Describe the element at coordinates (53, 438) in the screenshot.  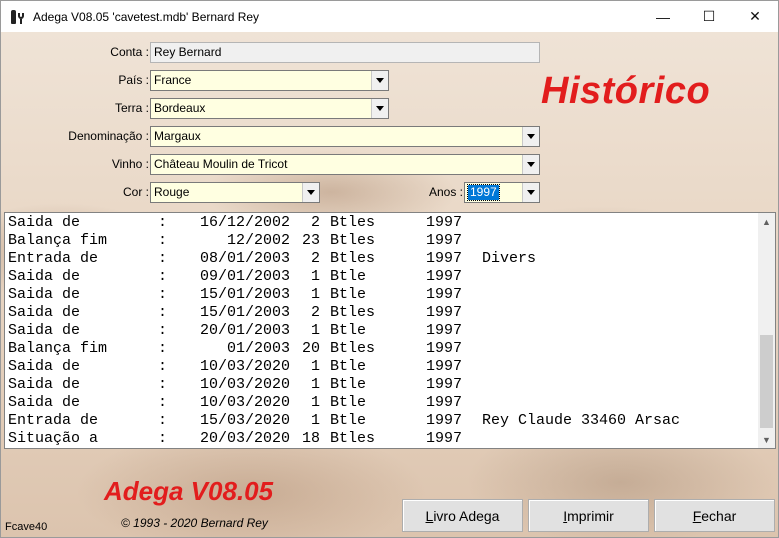
I see `row-kind: Situação a` at that location.